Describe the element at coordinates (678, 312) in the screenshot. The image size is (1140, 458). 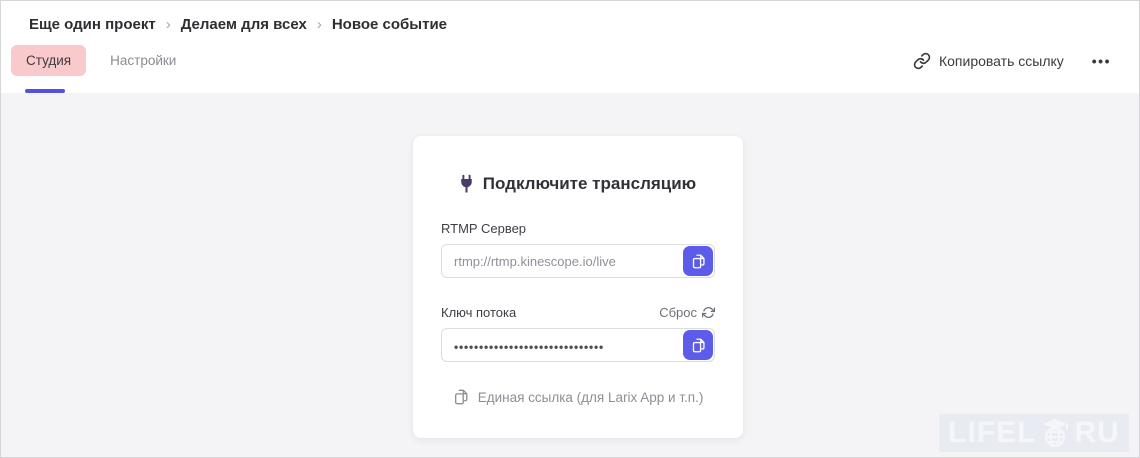
I see `reset-key-label: Сброс` at that location.